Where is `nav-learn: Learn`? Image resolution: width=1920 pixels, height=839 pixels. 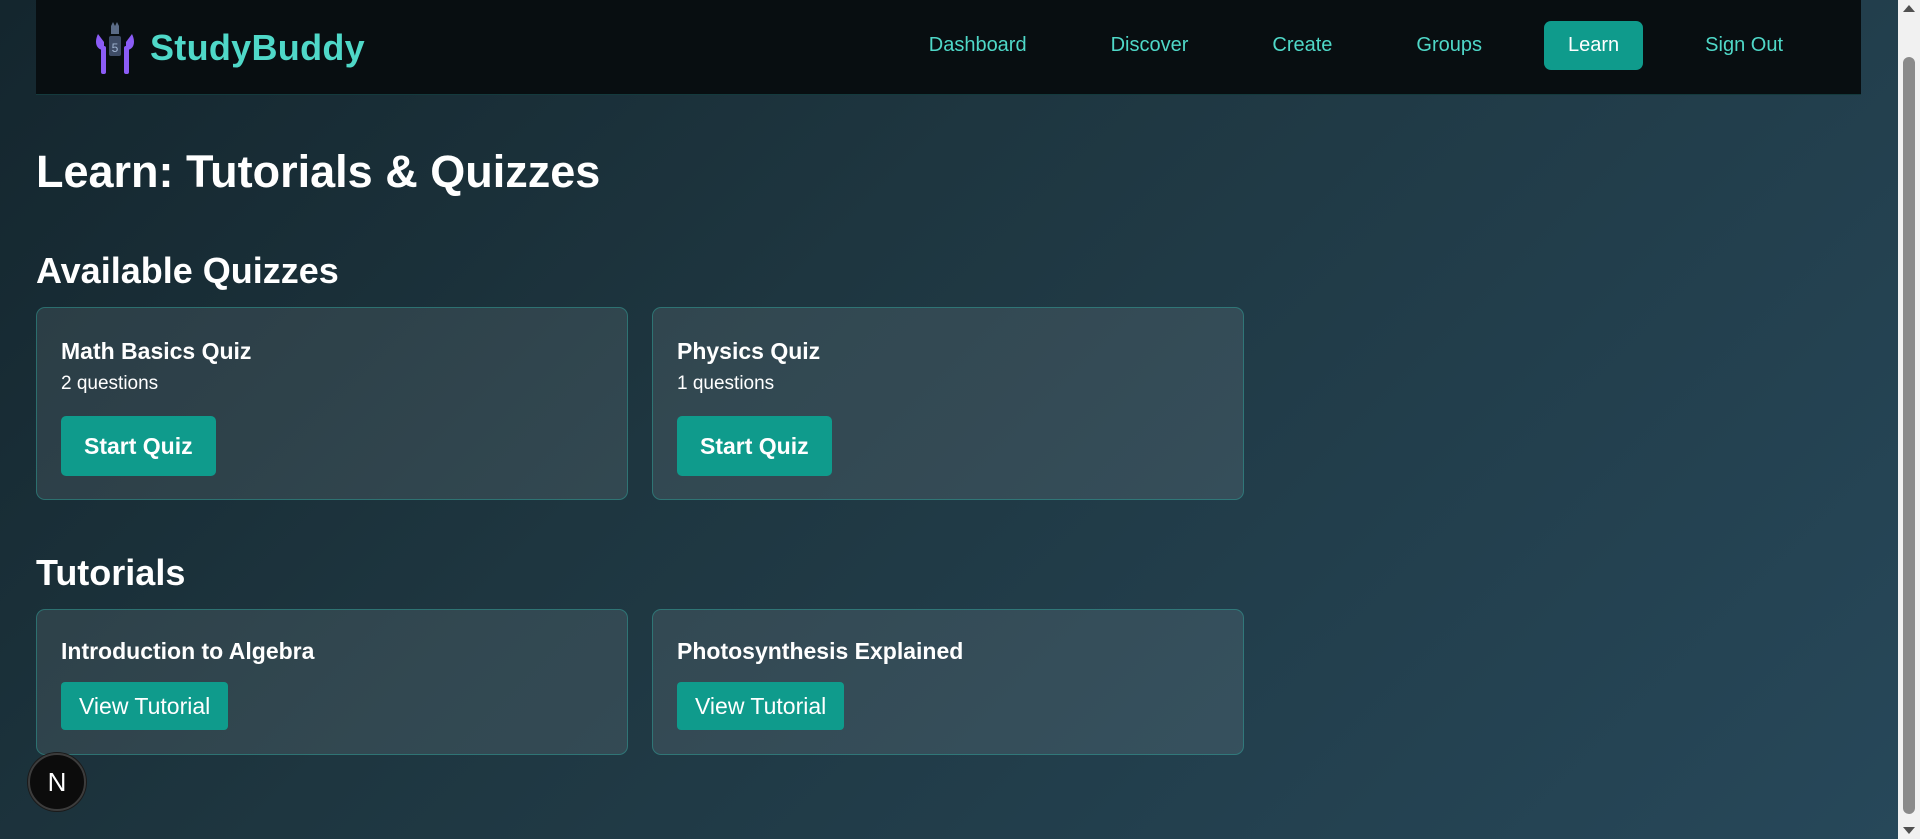 nav-learn: Learn is located at coordinates (1594, 45).